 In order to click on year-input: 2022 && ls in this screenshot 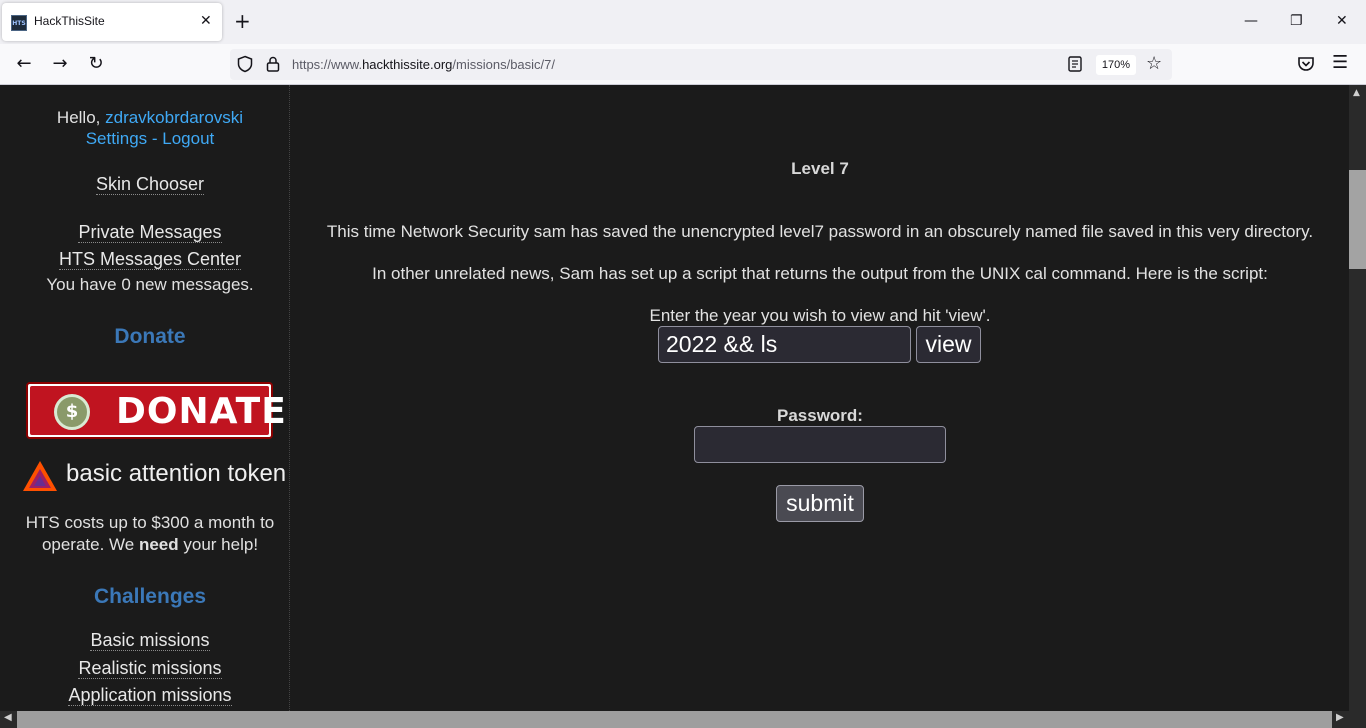, I will do `click(784, 344)`.